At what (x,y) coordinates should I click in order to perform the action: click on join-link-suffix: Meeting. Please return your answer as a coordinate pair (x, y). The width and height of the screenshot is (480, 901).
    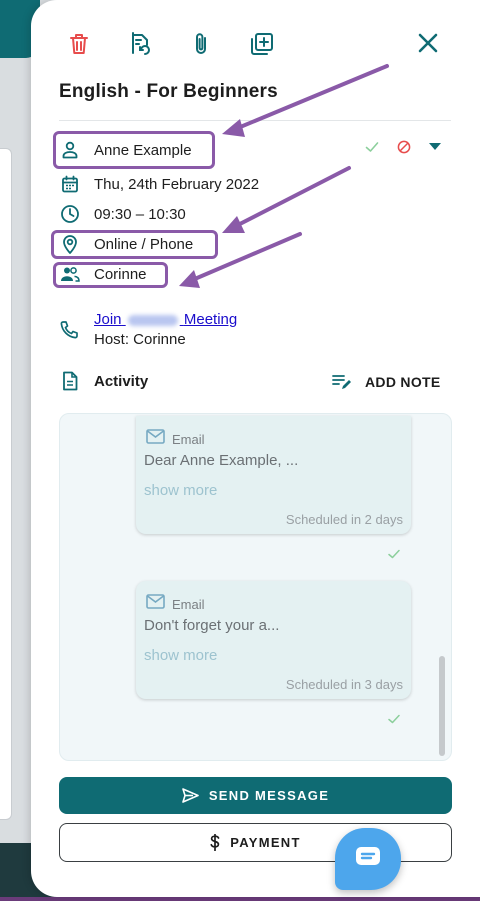
    Looking at the image, I should click on (210, 319).